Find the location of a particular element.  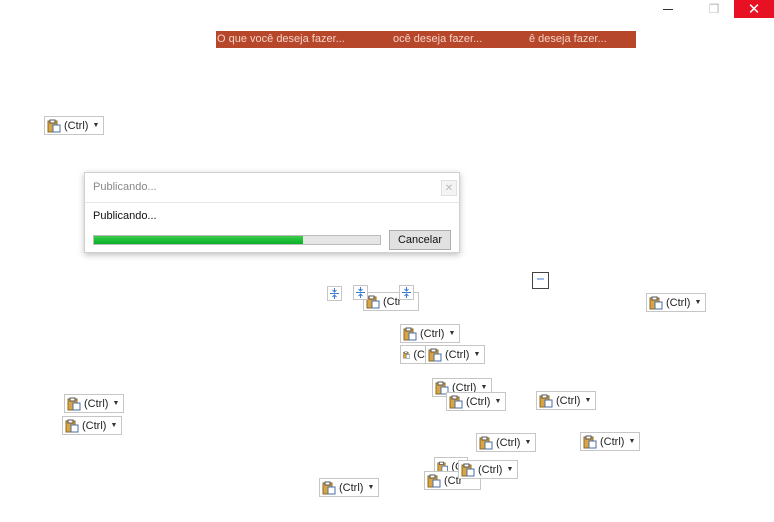

publishing-dialog: Publicando... ✕ Publicando... Cancelar is located at coordinates (272, 212).